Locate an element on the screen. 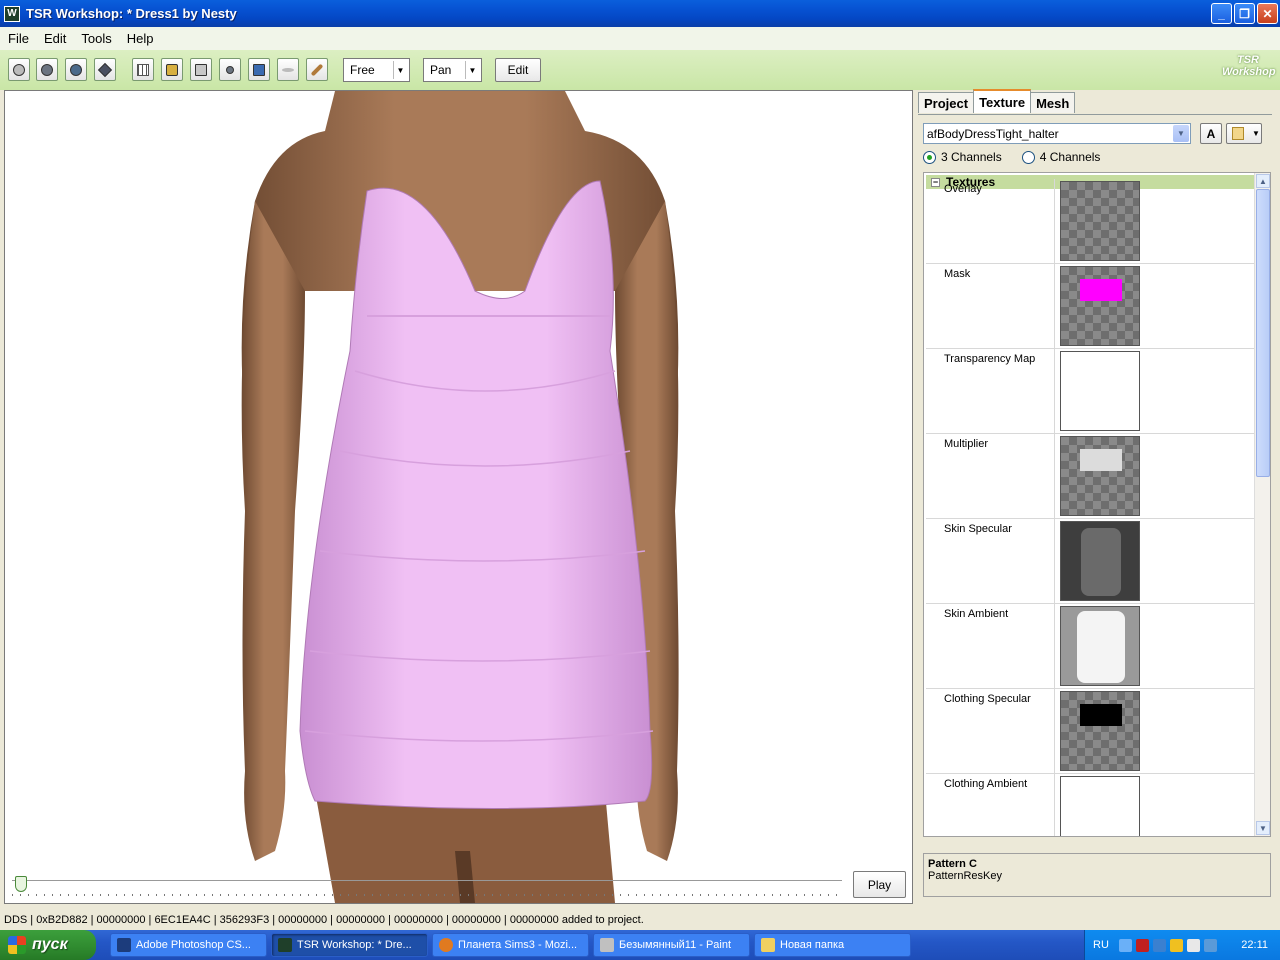 The image size is (1280, 960). grid-icon is located at coordinates (143, 69).